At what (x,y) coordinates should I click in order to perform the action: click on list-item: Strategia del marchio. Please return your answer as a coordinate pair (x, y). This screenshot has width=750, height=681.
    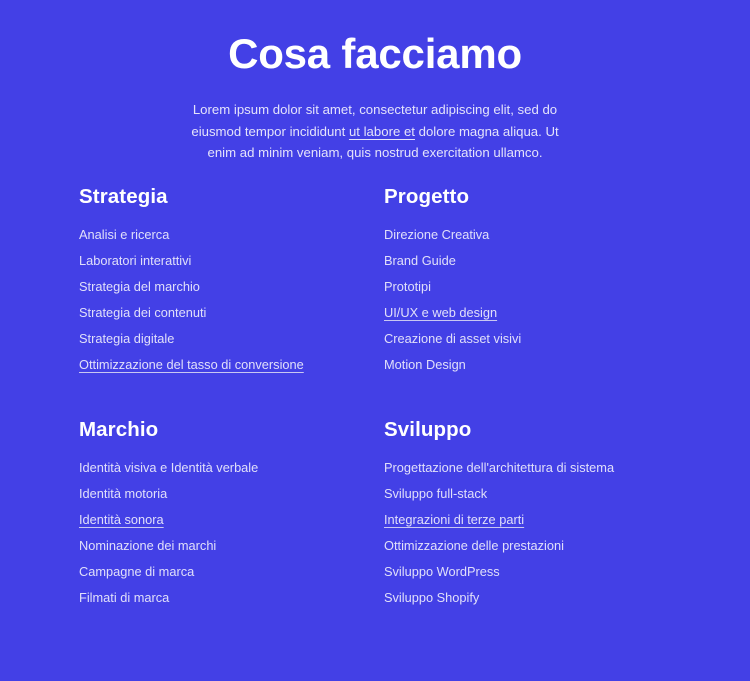
    Looking at the image, I should click on (231, 287).